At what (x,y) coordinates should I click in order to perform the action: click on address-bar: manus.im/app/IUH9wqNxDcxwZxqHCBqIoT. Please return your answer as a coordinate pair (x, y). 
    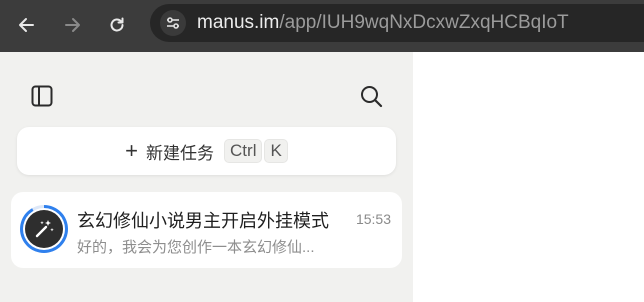
    Looking at the image, I should click on (397, 23).